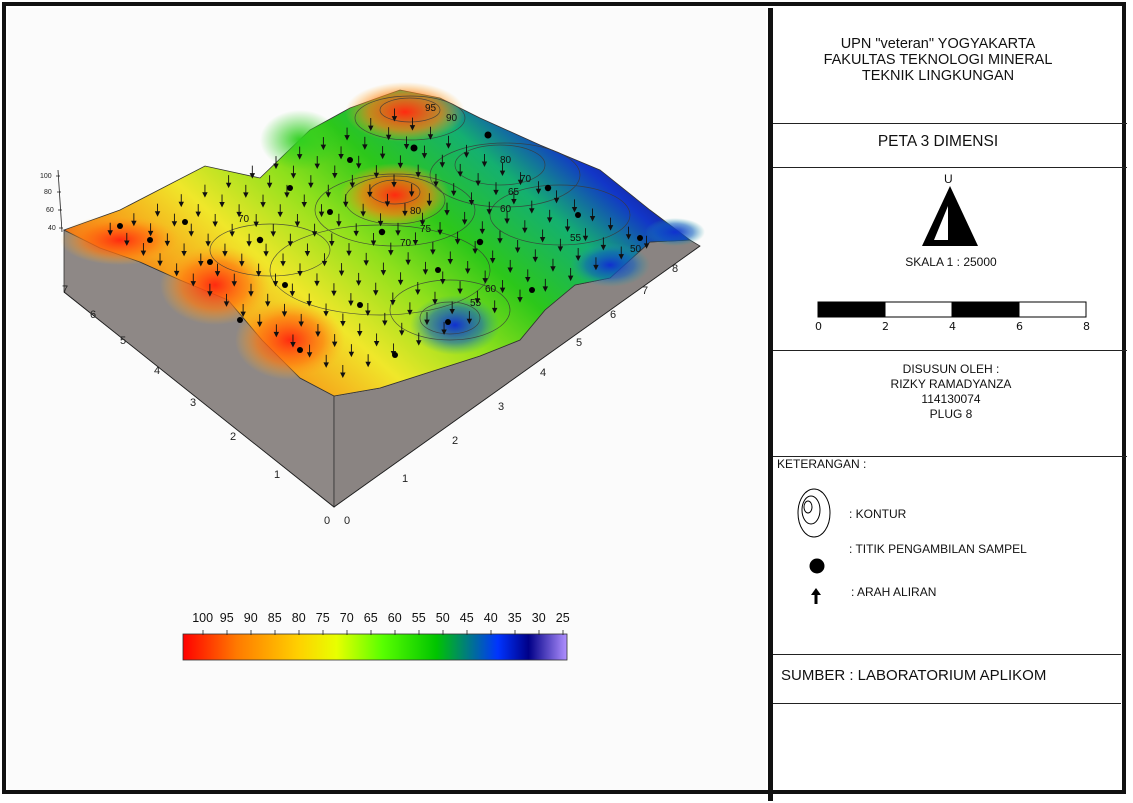  I want to click on map-title: PETA 3 DIMENSI, so click(938, 141).